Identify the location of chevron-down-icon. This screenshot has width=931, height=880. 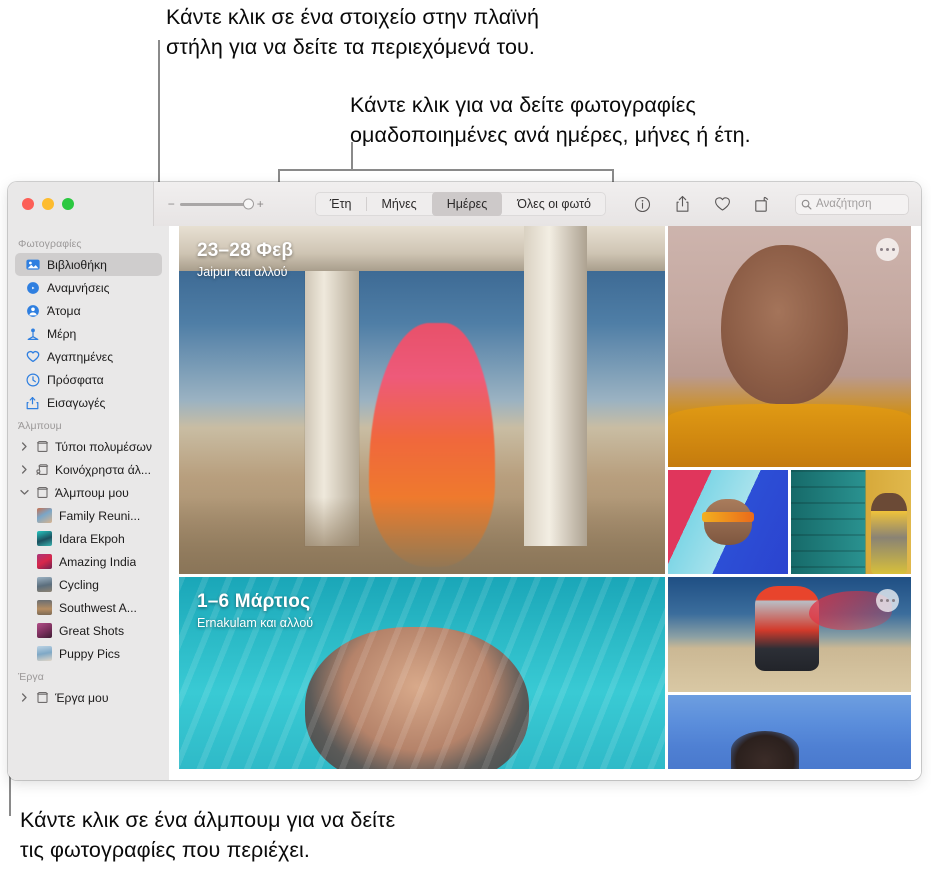
(24, 492).